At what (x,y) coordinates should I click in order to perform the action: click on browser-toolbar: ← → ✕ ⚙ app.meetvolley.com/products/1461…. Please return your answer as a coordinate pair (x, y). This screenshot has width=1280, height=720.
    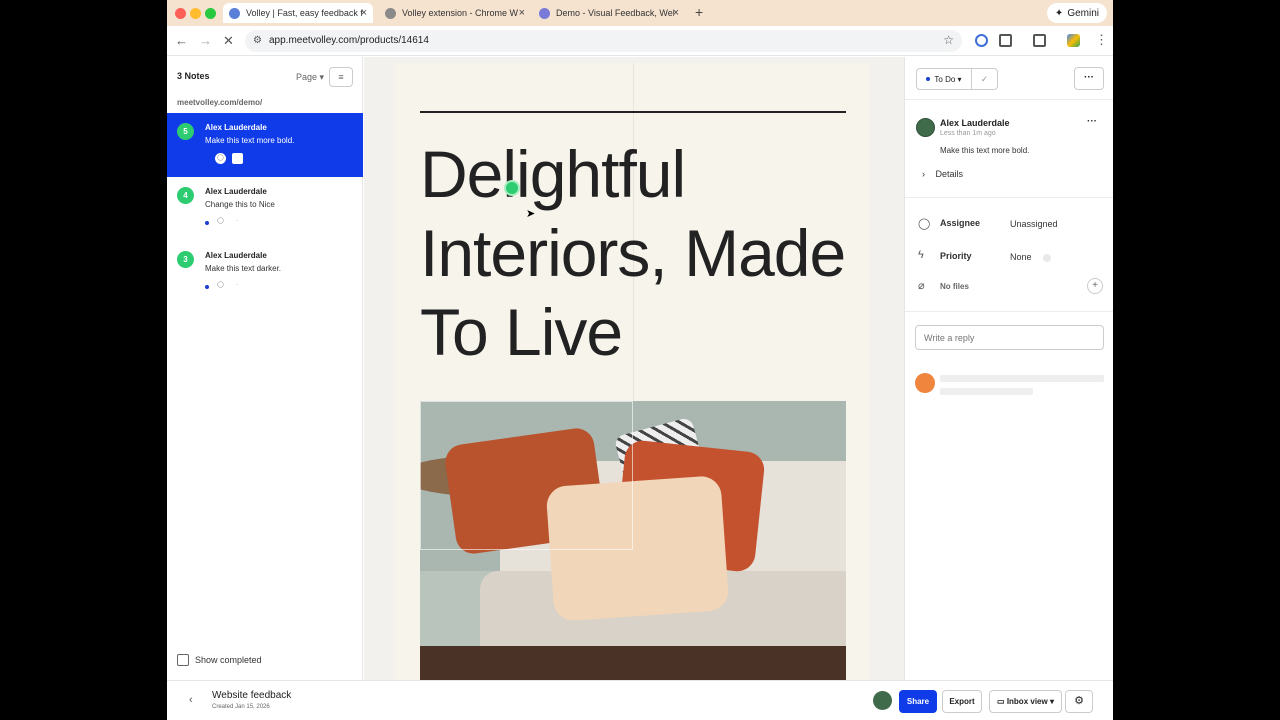
    Looking at the image, I should click on (640, 41).